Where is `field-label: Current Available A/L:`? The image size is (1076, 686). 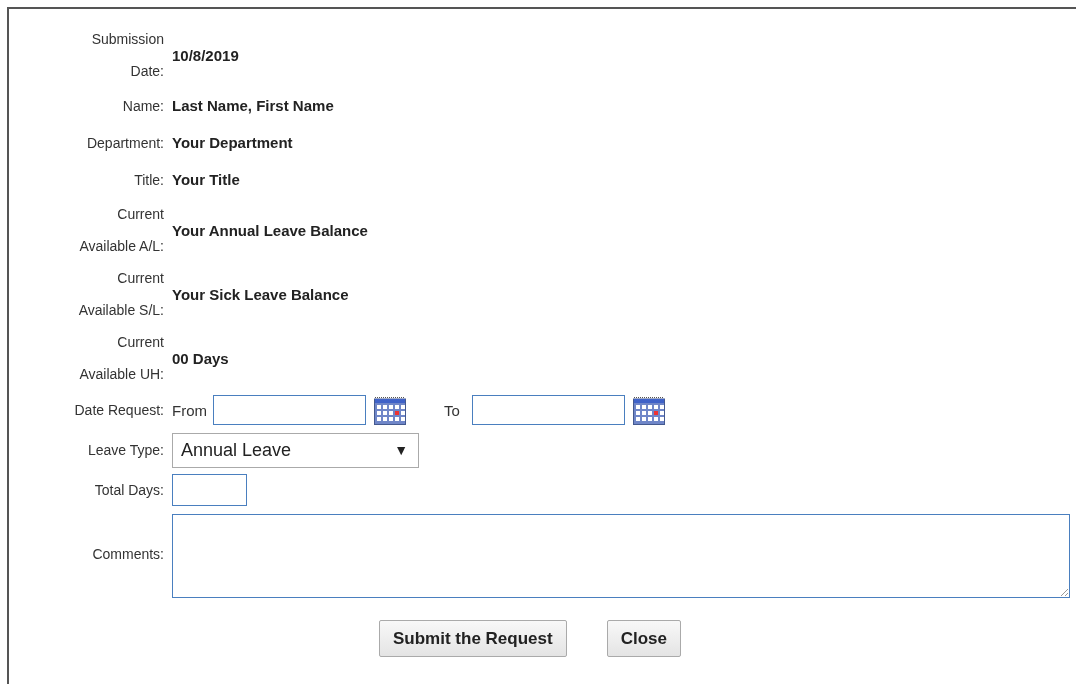
field-label: Current Available A/L: is located at coordinates (121, 230).